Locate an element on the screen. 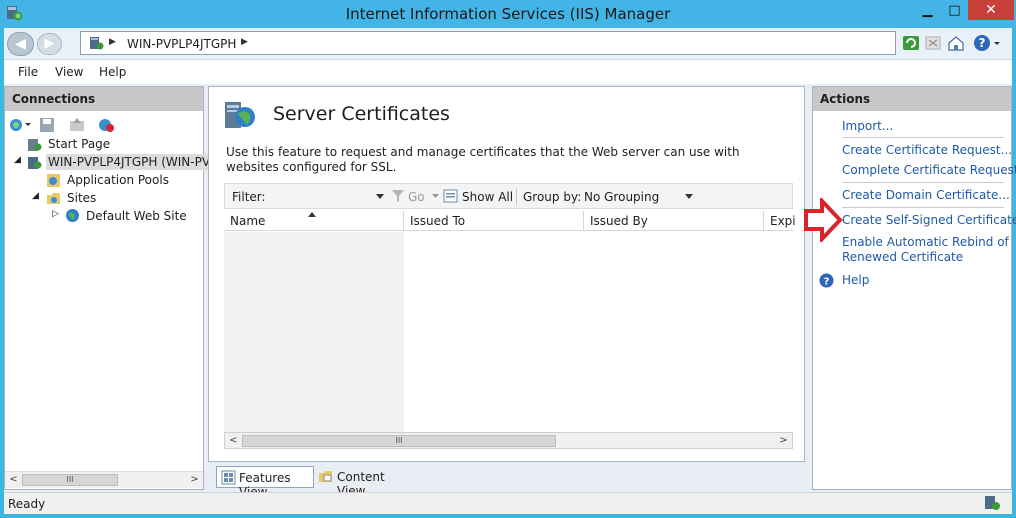 This screenshot has height=518, width=1016. certificates-table-header: Name Issued To Issued By Expi is located at coordinates (510, 221).